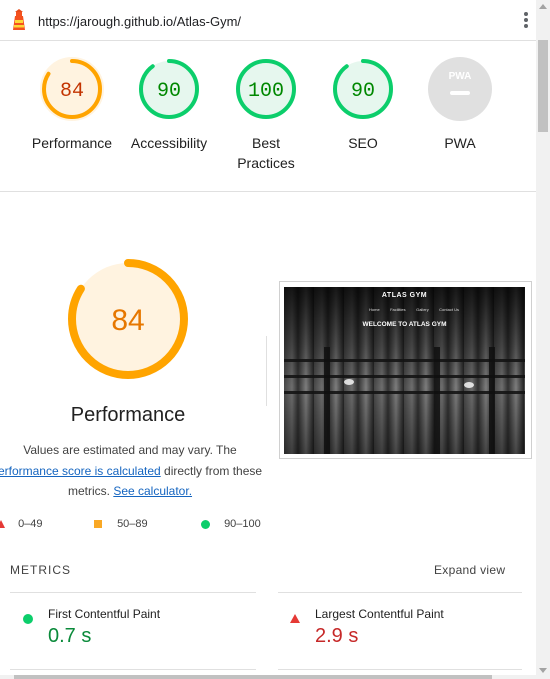 The width and height of the screenshot is (550, 679). I want to click on gauge-accessibility-score: 90, so click(169, 91).